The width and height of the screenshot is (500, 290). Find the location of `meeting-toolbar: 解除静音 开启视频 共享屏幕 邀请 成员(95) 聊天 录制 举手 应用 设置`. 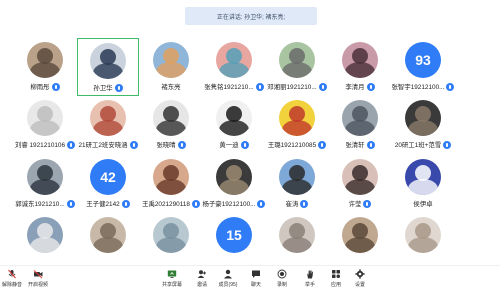

meeting-toolbar: 解除静音 开启视频 共享屏幕 邀请 成员(95) 聊天 录制 举手 应用 设置 is located at coordinates (250, 277).